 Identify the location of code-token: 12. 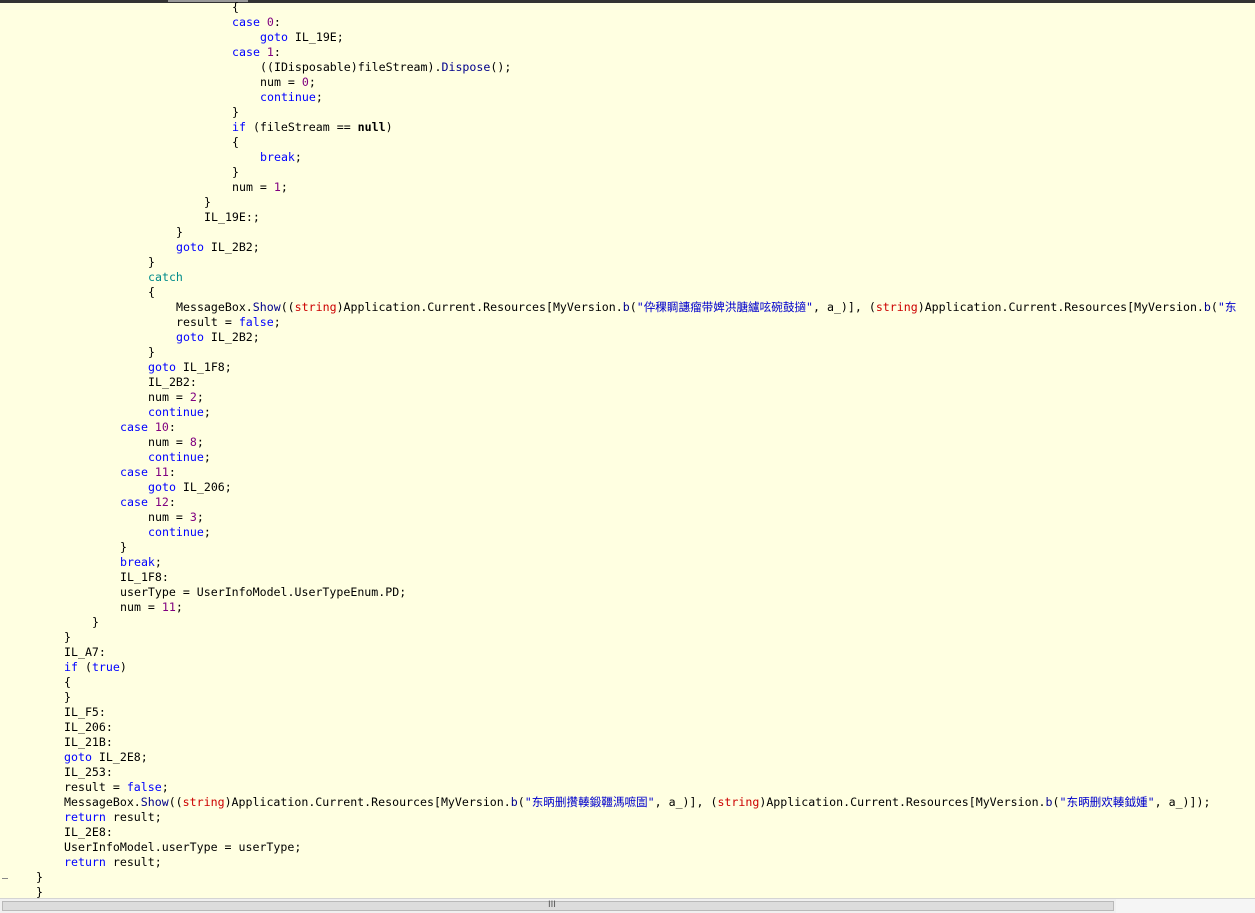
(161, 502).